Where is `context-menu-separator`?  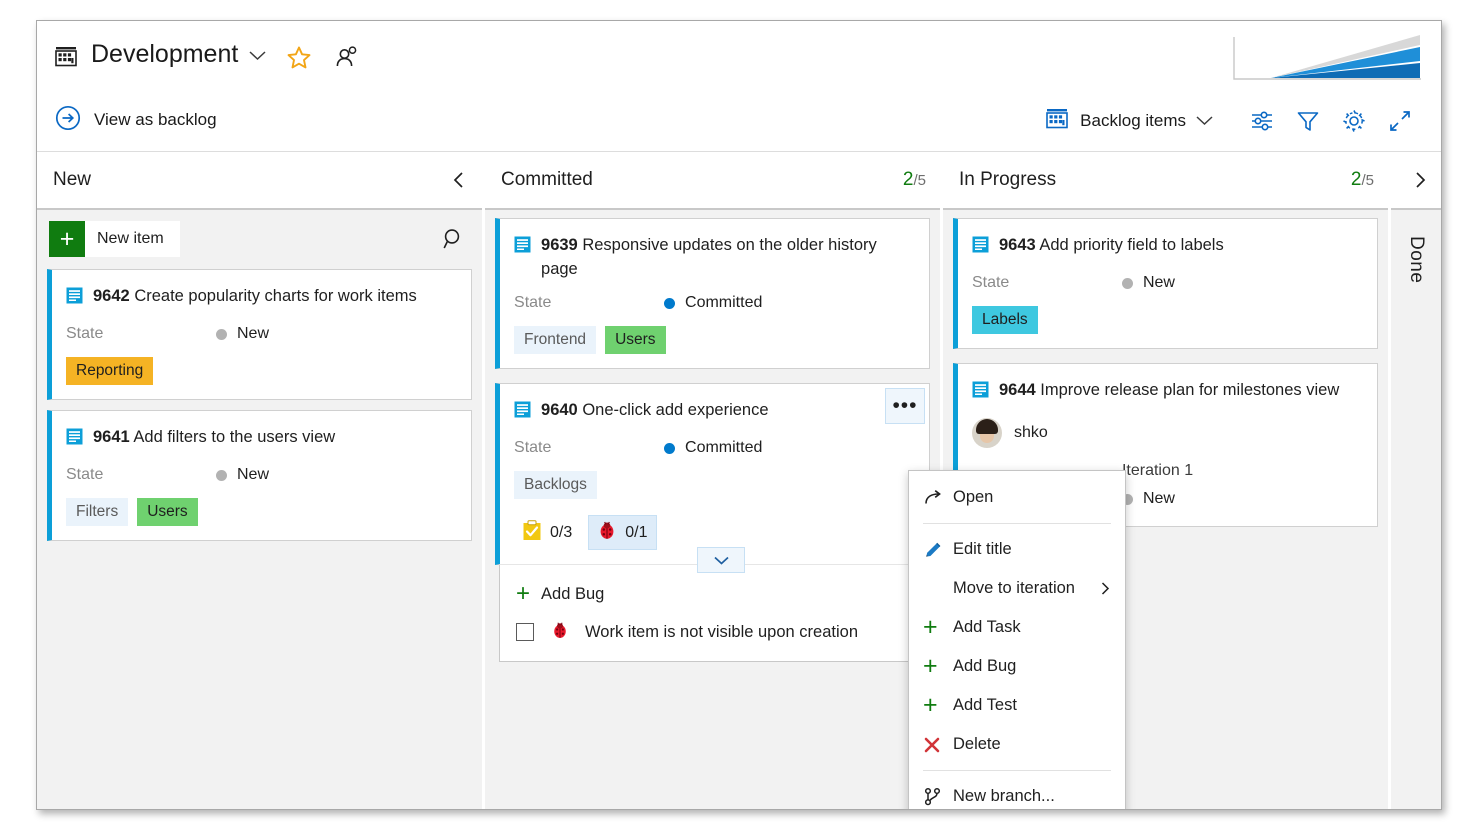 context-menu-separator is located at coordinates (1017, 523).